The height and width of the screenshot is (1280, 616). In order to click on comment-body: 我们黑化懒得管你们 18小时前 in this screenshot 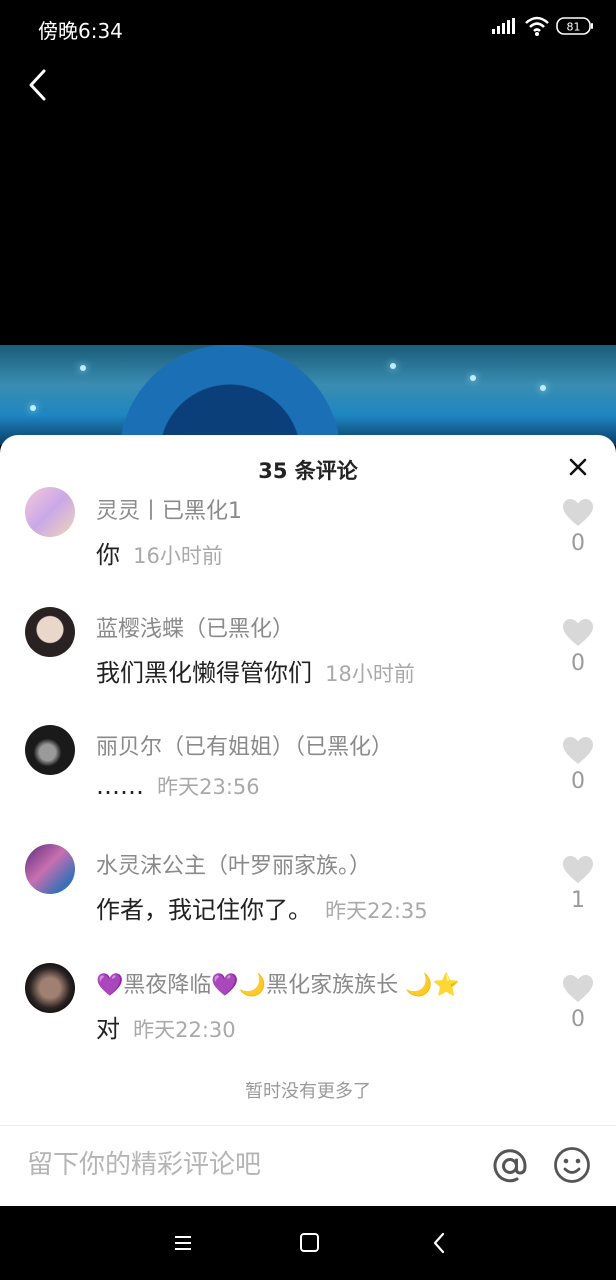, I will do `click(255, 670)`.